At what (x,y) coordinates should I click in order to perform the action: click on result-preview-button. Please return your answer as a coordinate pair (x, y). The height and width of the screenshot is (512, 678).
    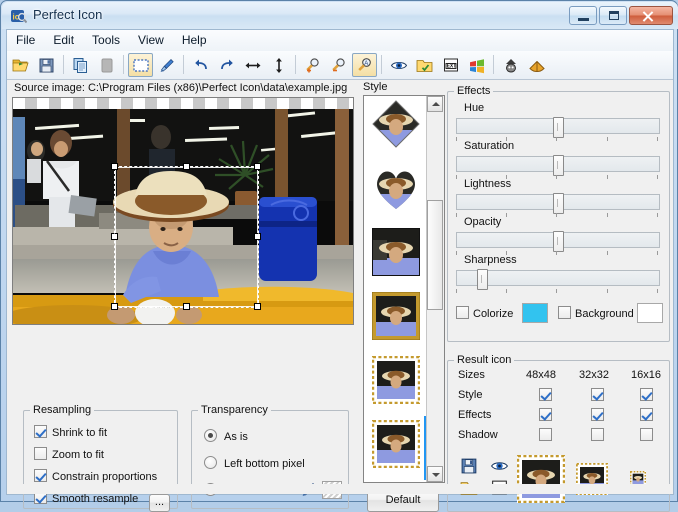
    Looking at the image, I should click on (499, 467).